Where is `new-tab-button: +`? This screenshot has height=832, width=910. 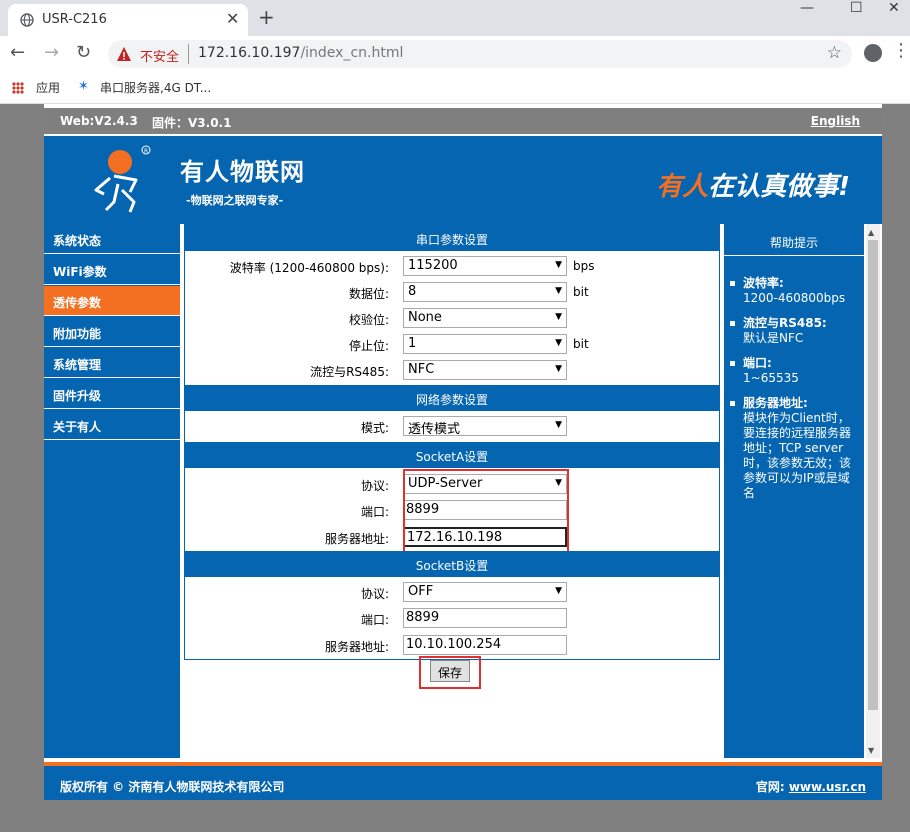 new-tab-button: + is located at coordinates (266, 17).